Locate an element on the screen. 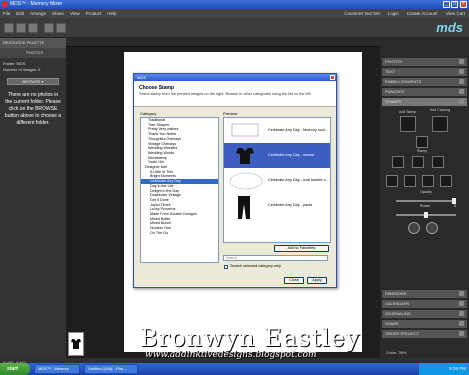 This screenshot has width=469, height=375. menu-edit: Edit is located at coordinates (20, 13).